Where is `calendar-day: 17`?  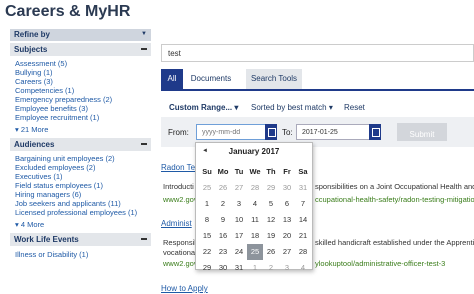 calendar-day: 17 is located at coordinates (239, 236).